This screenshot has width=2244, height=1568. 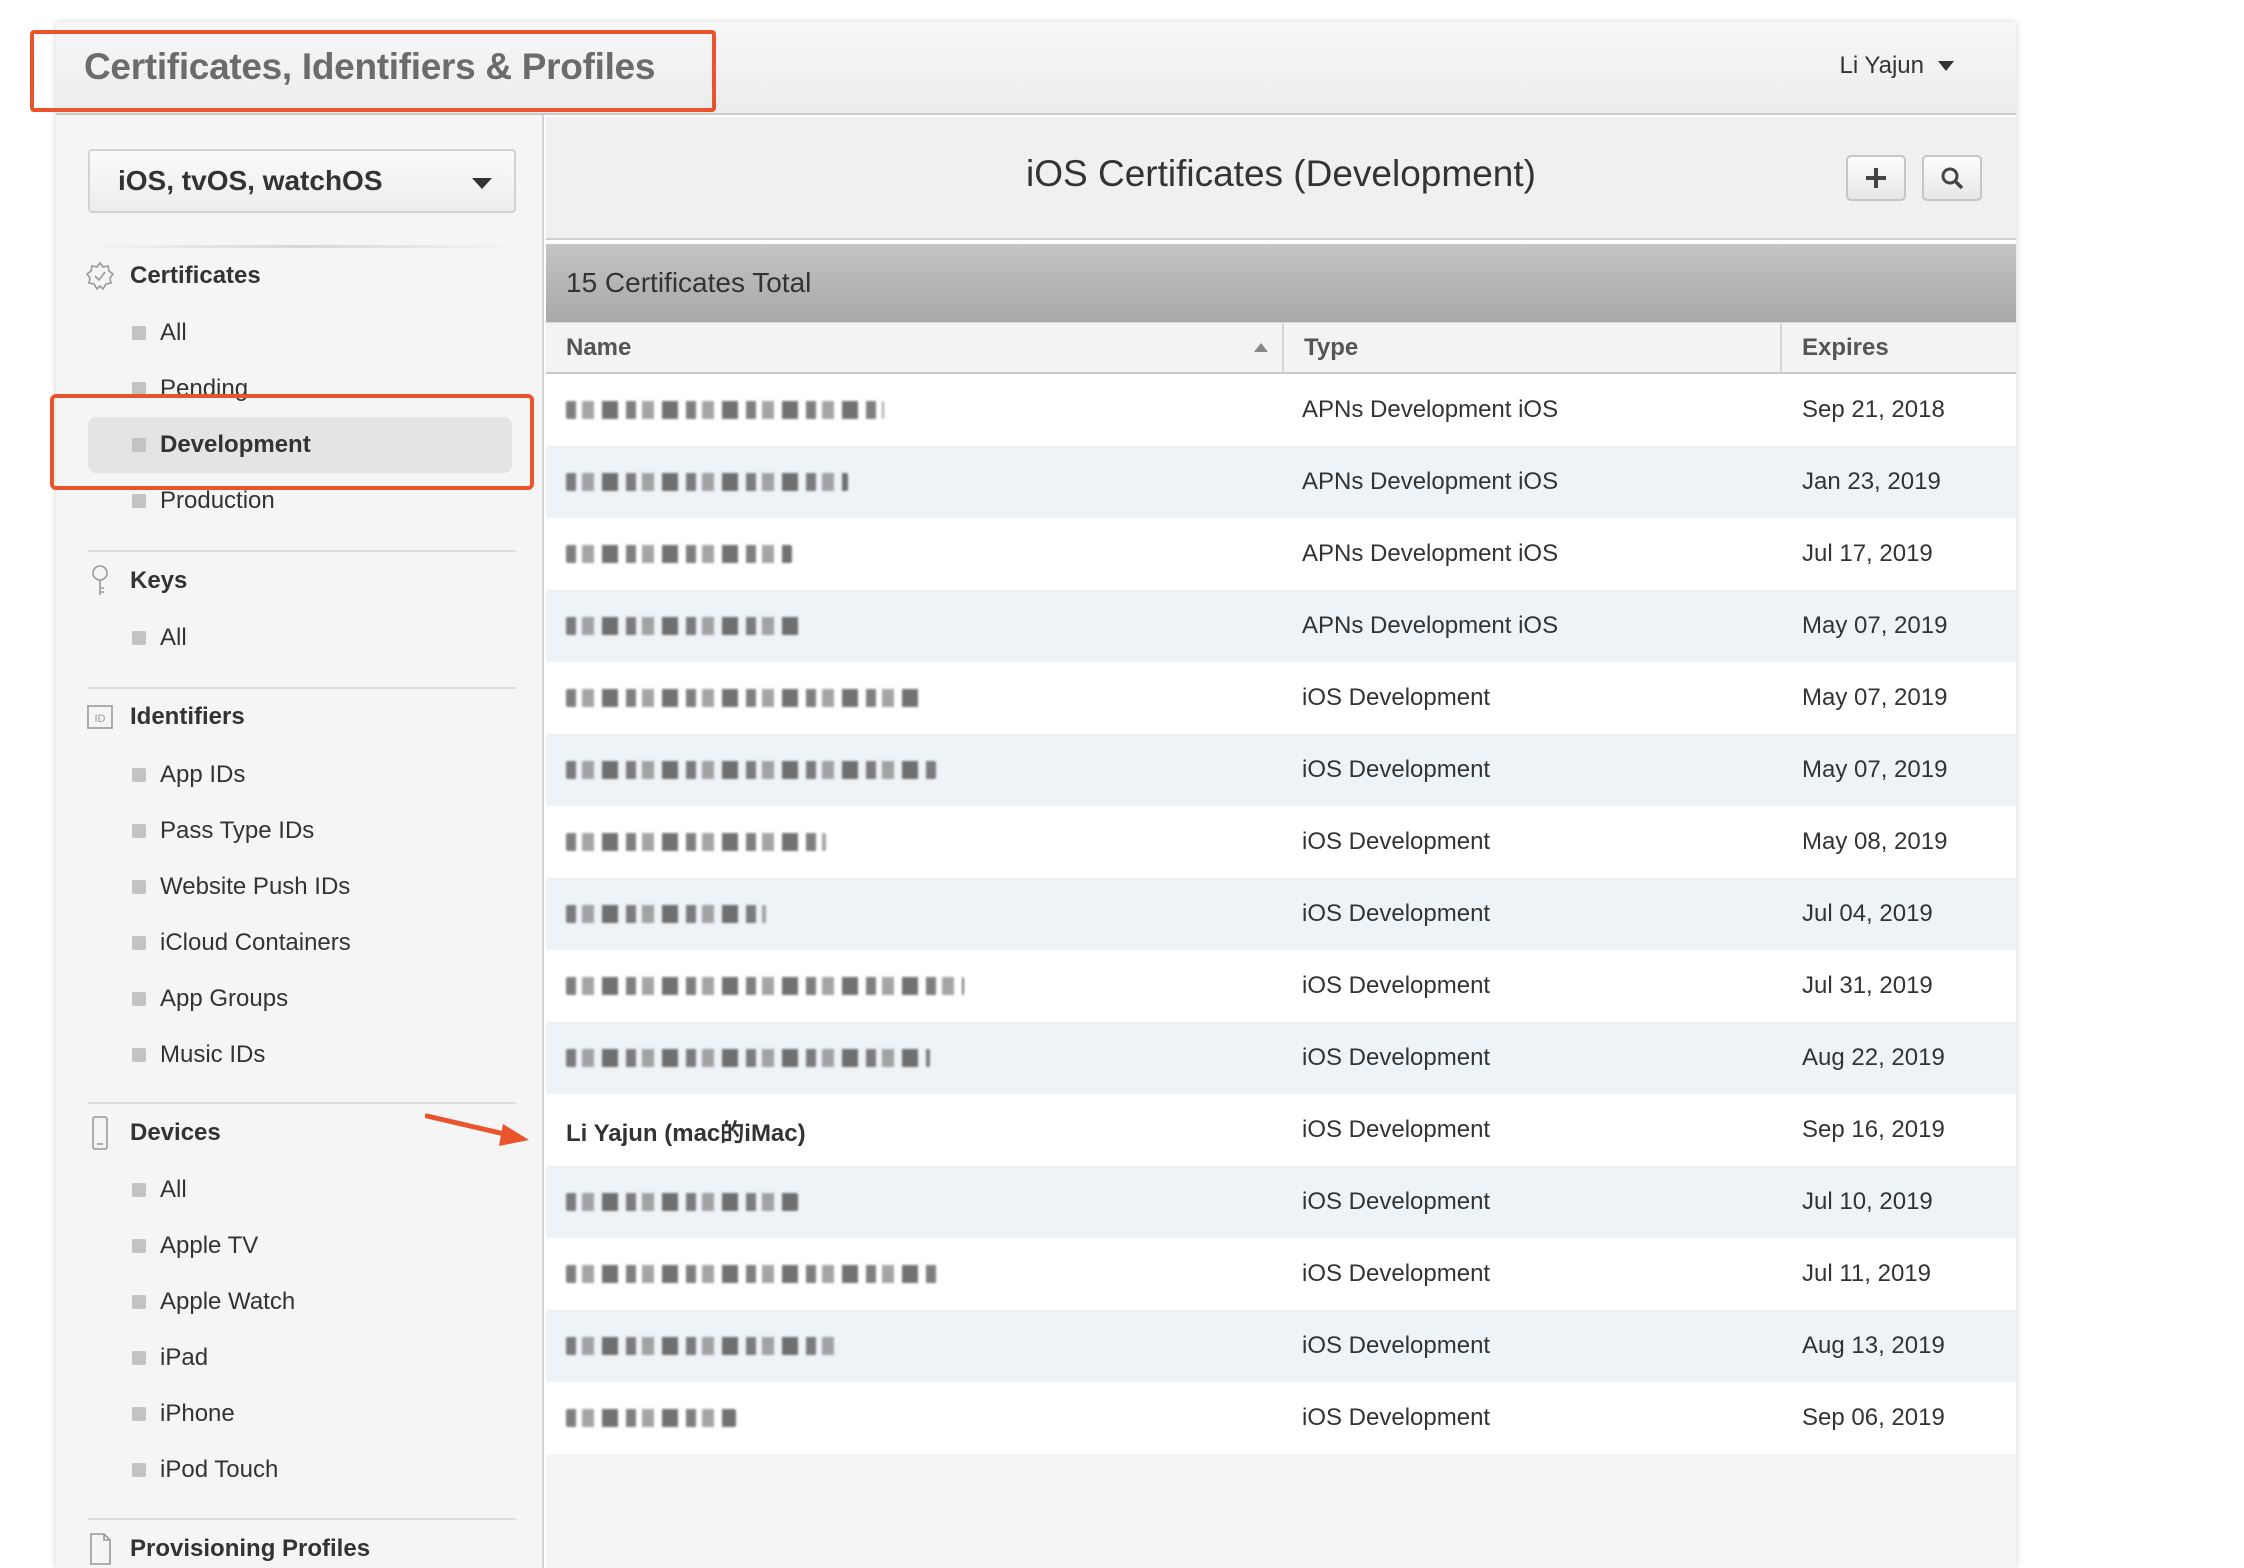 What do you see at coordinates (213, 1302) in the screenshot?
I see `sidebar-item-apple-watch: Apple Watch` at bounding box center [213, 1302].